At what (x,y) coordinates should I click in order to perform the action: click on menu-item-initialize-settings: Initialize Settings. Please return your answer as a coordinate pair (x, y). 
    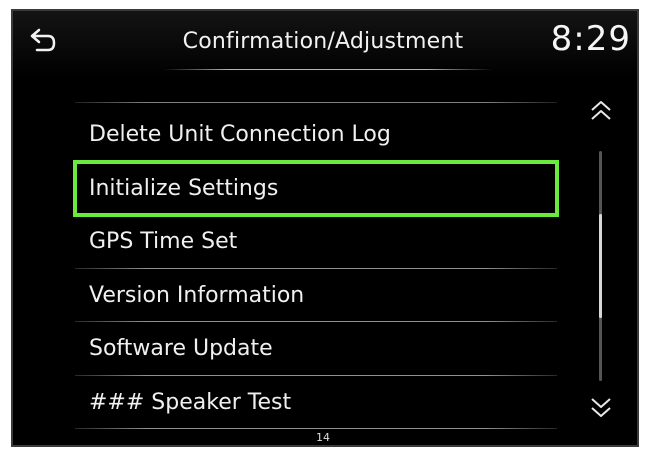
    Looking at the image, I should click on (316, 188).